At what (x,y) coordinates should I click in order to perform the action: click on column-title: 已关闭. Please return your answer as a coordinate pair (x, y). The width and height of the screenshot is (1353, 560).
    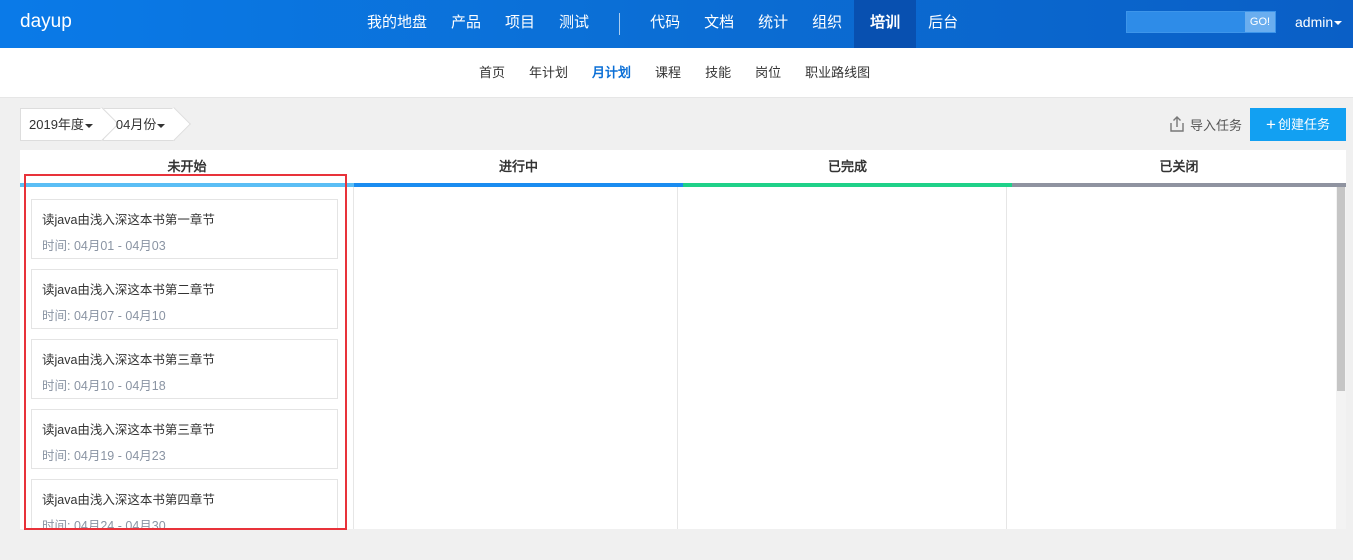
    Looking at the image, I should click on (1179, 166).